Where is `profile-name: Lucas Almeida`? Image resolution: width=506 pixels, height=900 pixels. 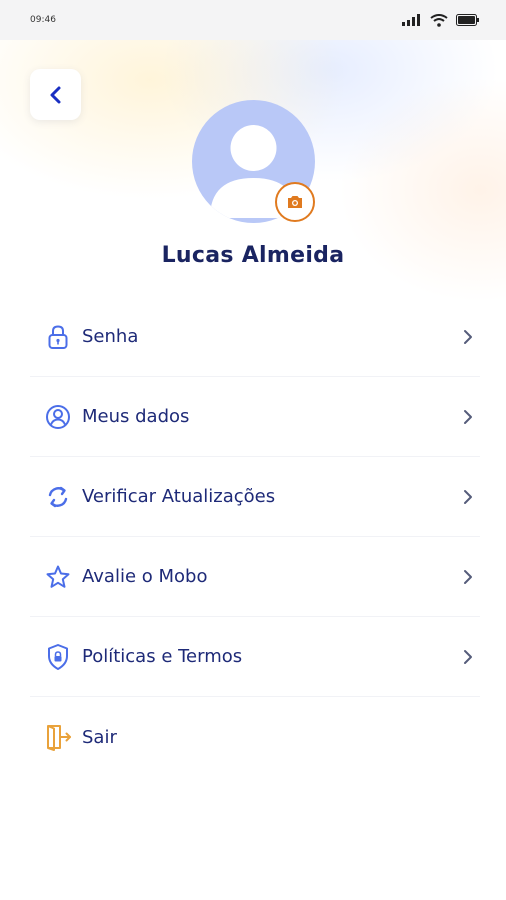 profile-name: Lucas Almeida is located at coordinates (253, 255).